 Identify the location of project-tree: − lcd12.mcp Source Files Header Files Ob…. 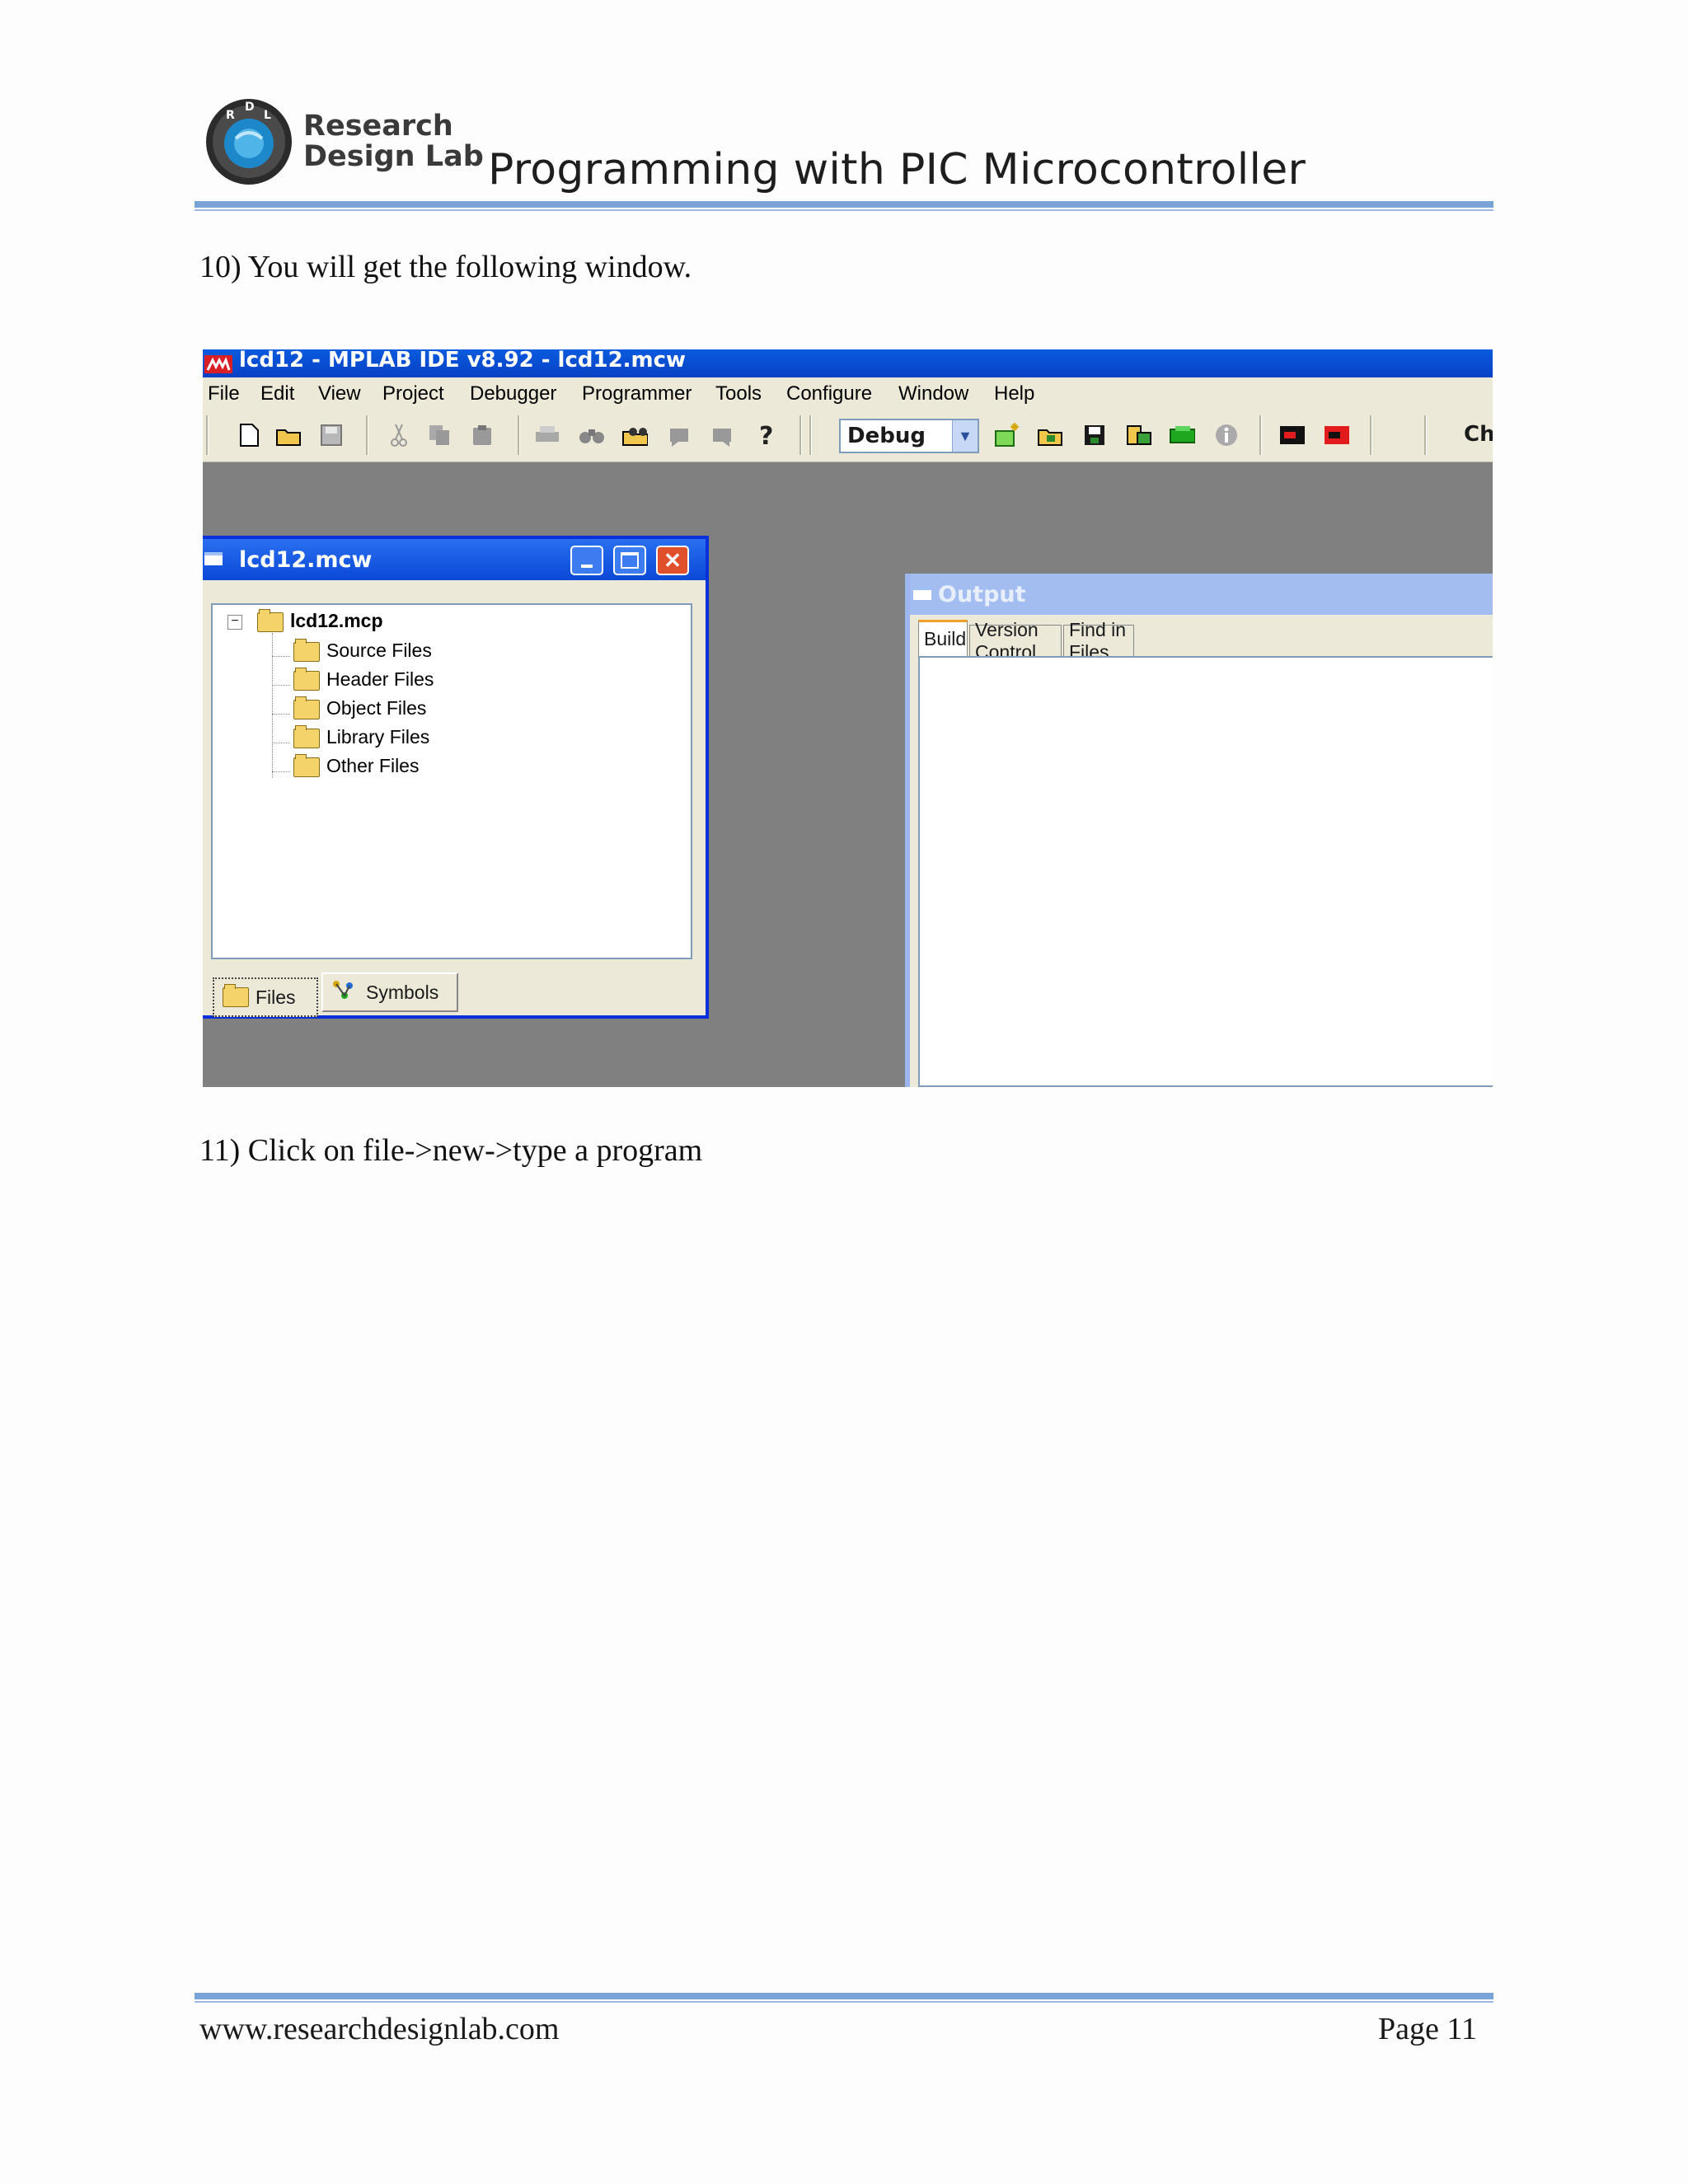
(452, 781).